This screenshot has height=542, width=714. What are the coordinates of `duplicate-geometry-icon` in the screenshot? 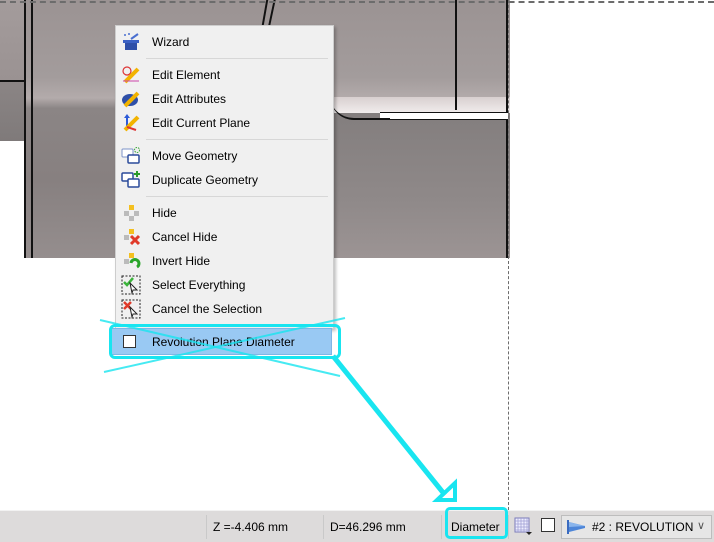 It's located at (131, 180).